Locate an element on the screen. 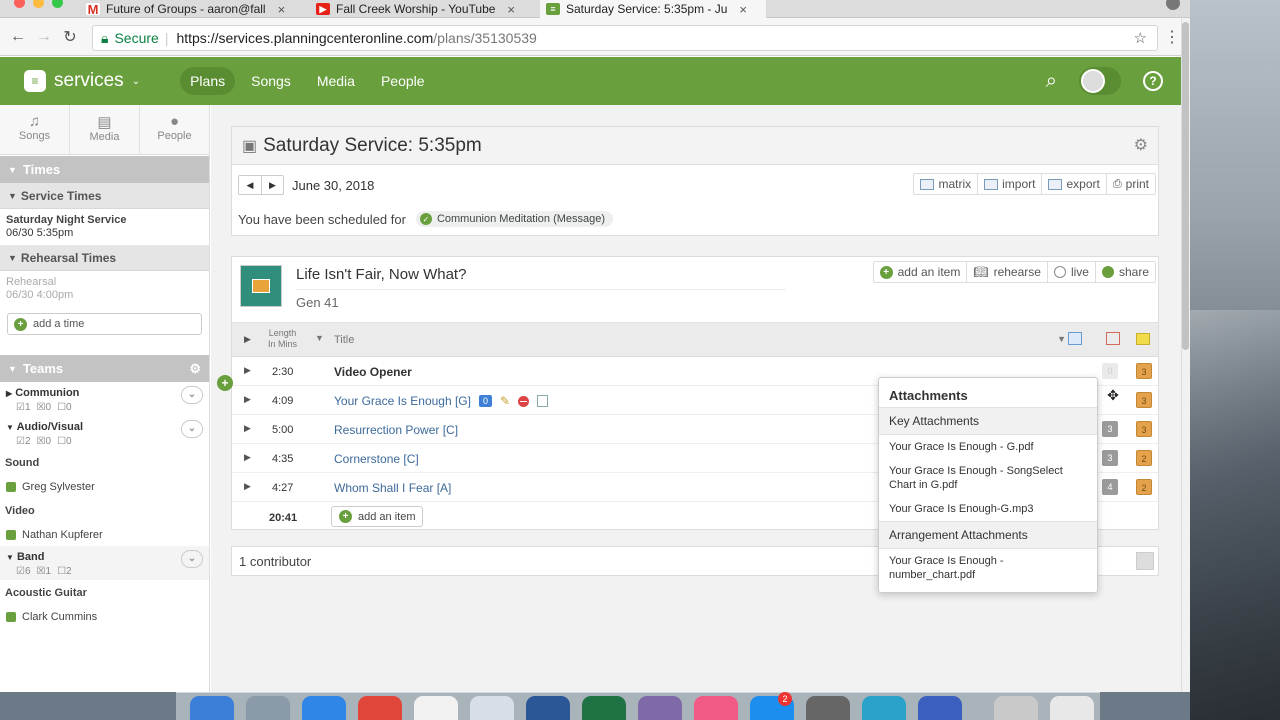 The image size is (1280, 720). notes-column-icon is located at coordinates (1143, 339).